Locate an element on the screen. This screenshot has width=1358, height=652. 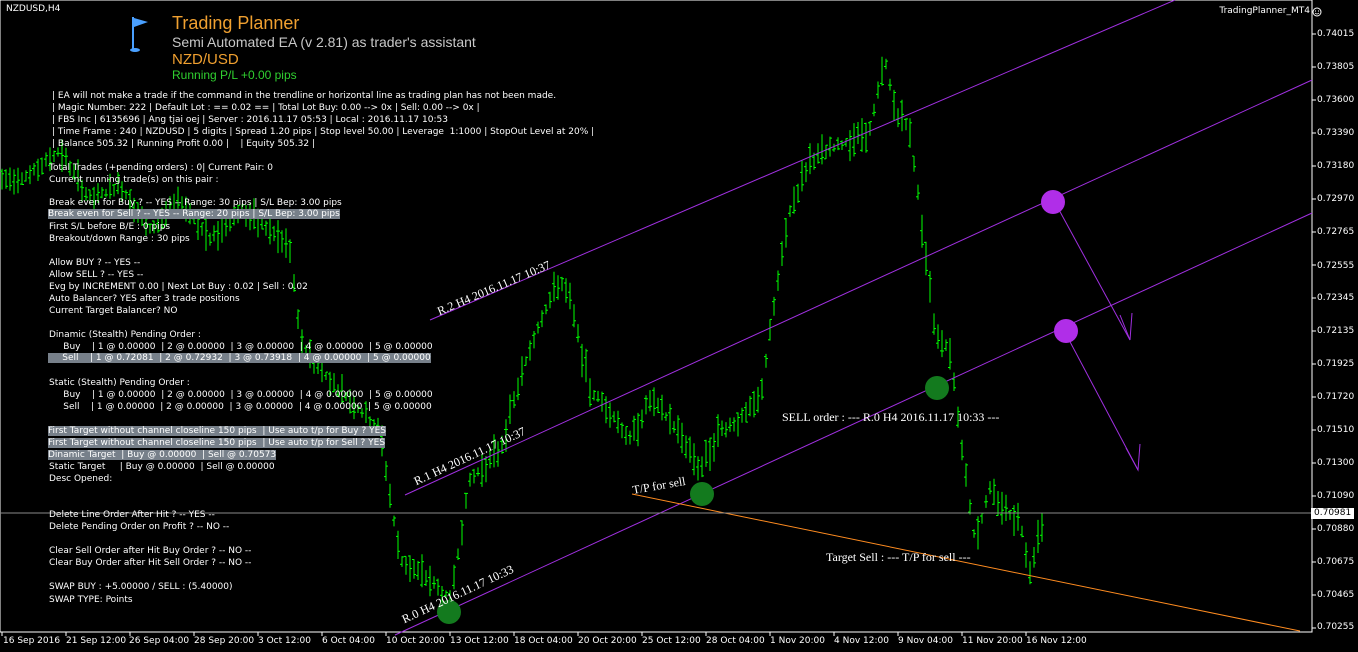
info-line: Current running trade(s) on this pair : is located at coordinates (134, 180).